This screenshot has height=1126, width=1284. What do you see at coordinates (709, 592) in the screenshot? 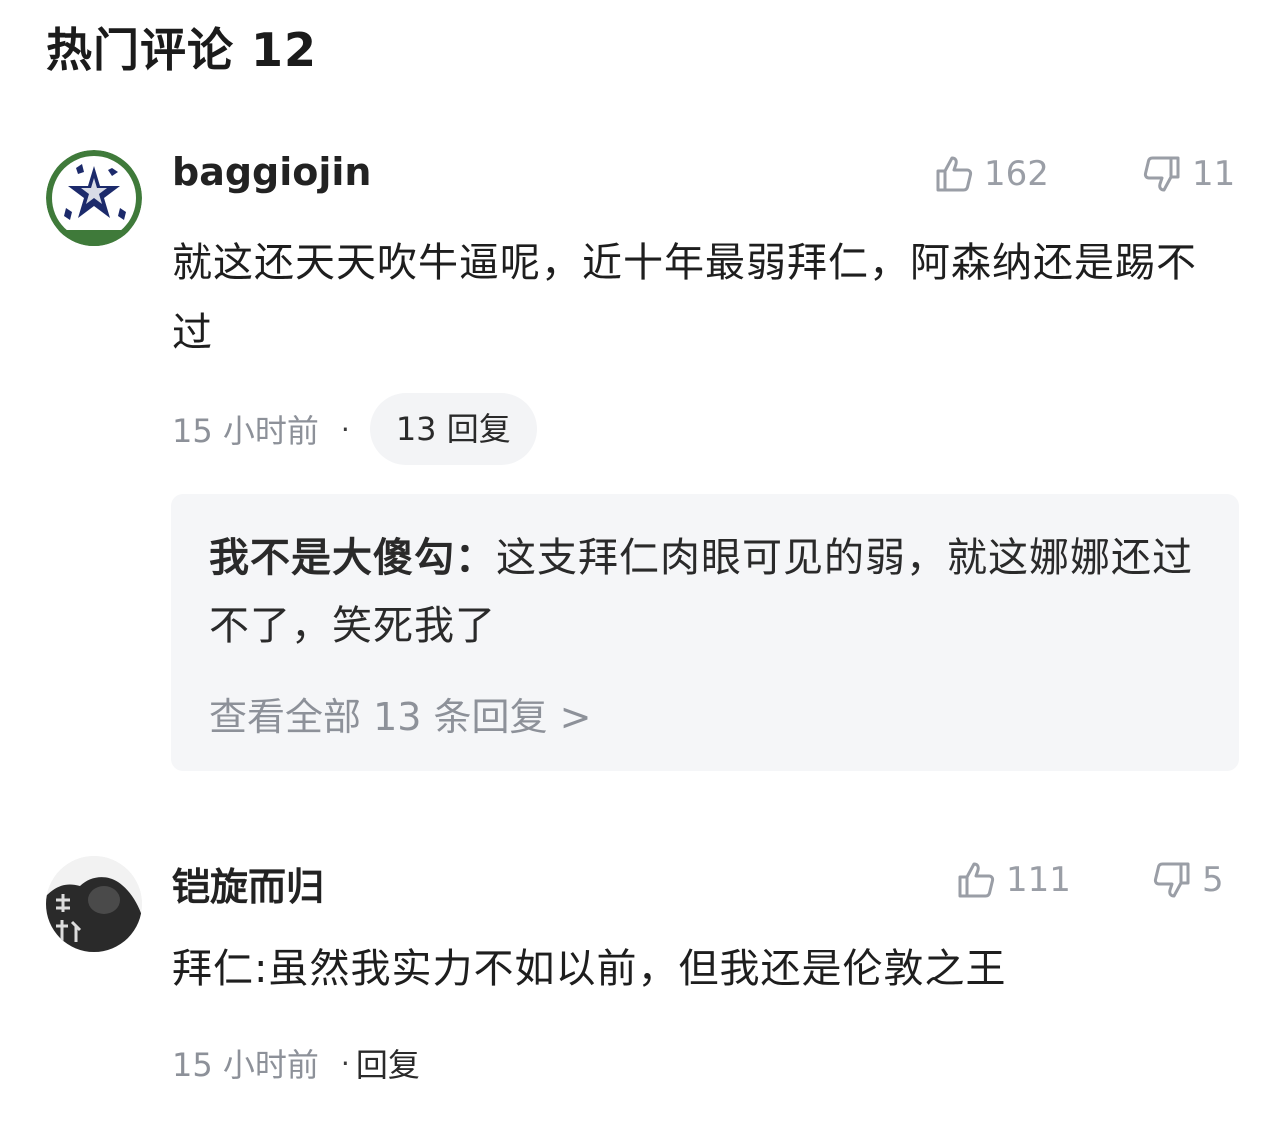
I see `reply-preview-text: 我不是大傻勾：这支拜仁肉眼可见的弱，就这娜娜还过不了，笑死我了` at bounding box center [709, 592].